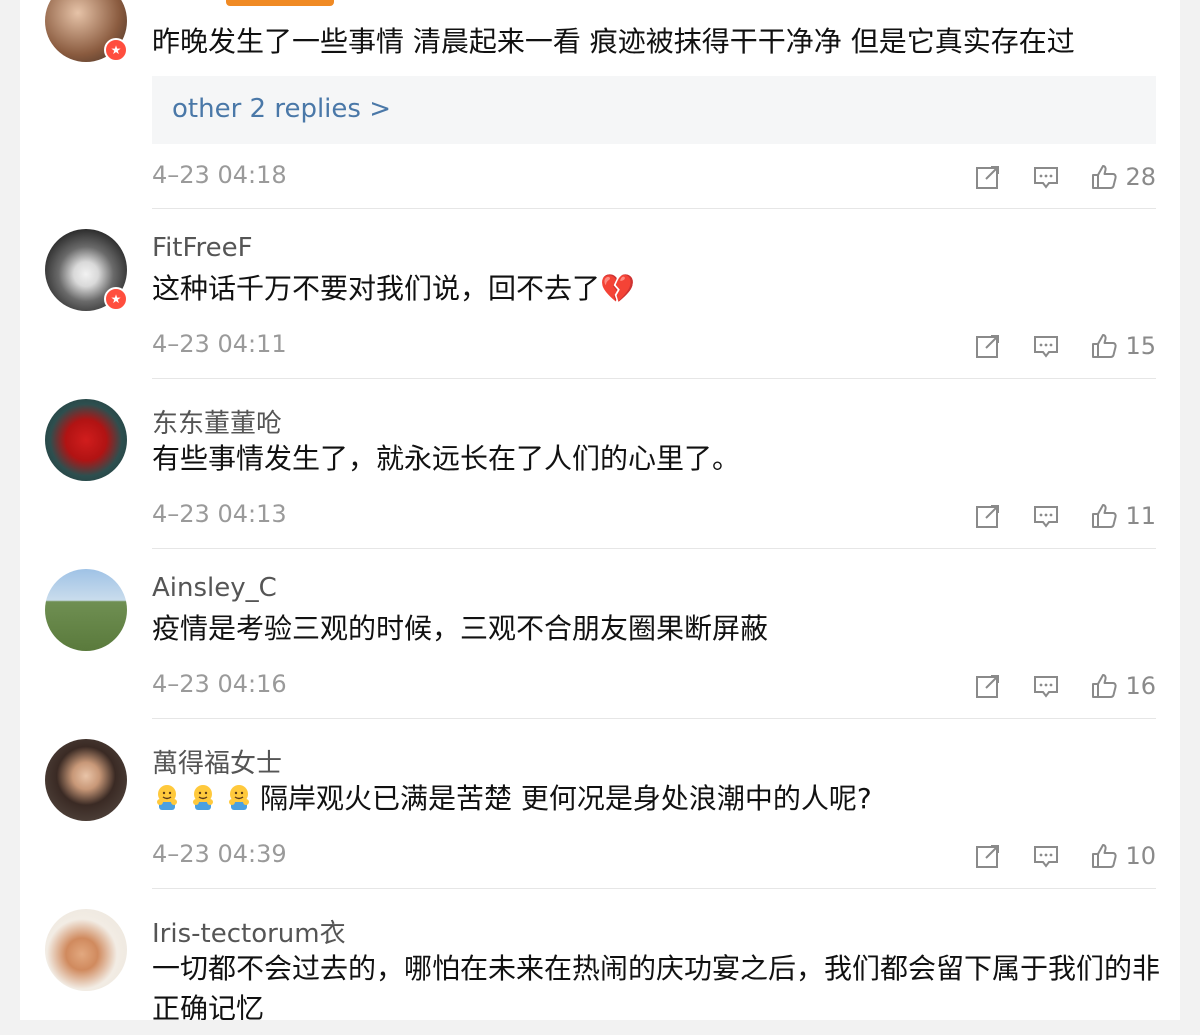 This screenshot has height=1035, width=1200. I want to click on comment-meta: 4–23 04:16 16, so click(654, 686).